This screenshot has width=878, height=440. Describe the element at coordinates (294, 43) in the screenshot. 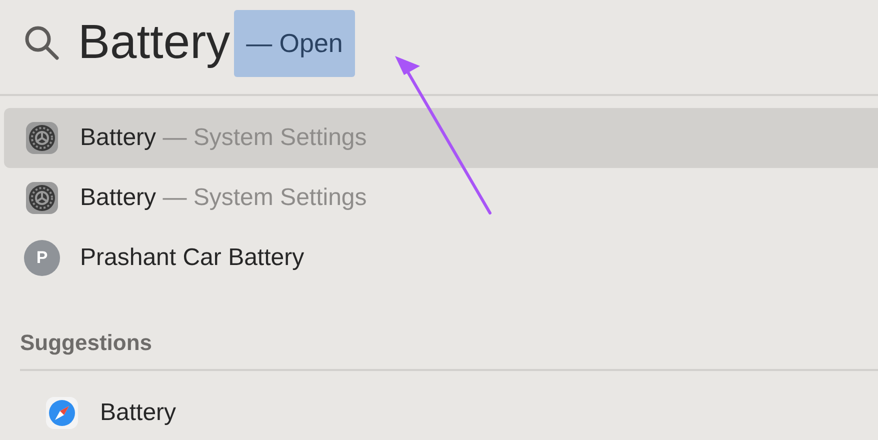

I see `completion-hint: — Open` at that location.